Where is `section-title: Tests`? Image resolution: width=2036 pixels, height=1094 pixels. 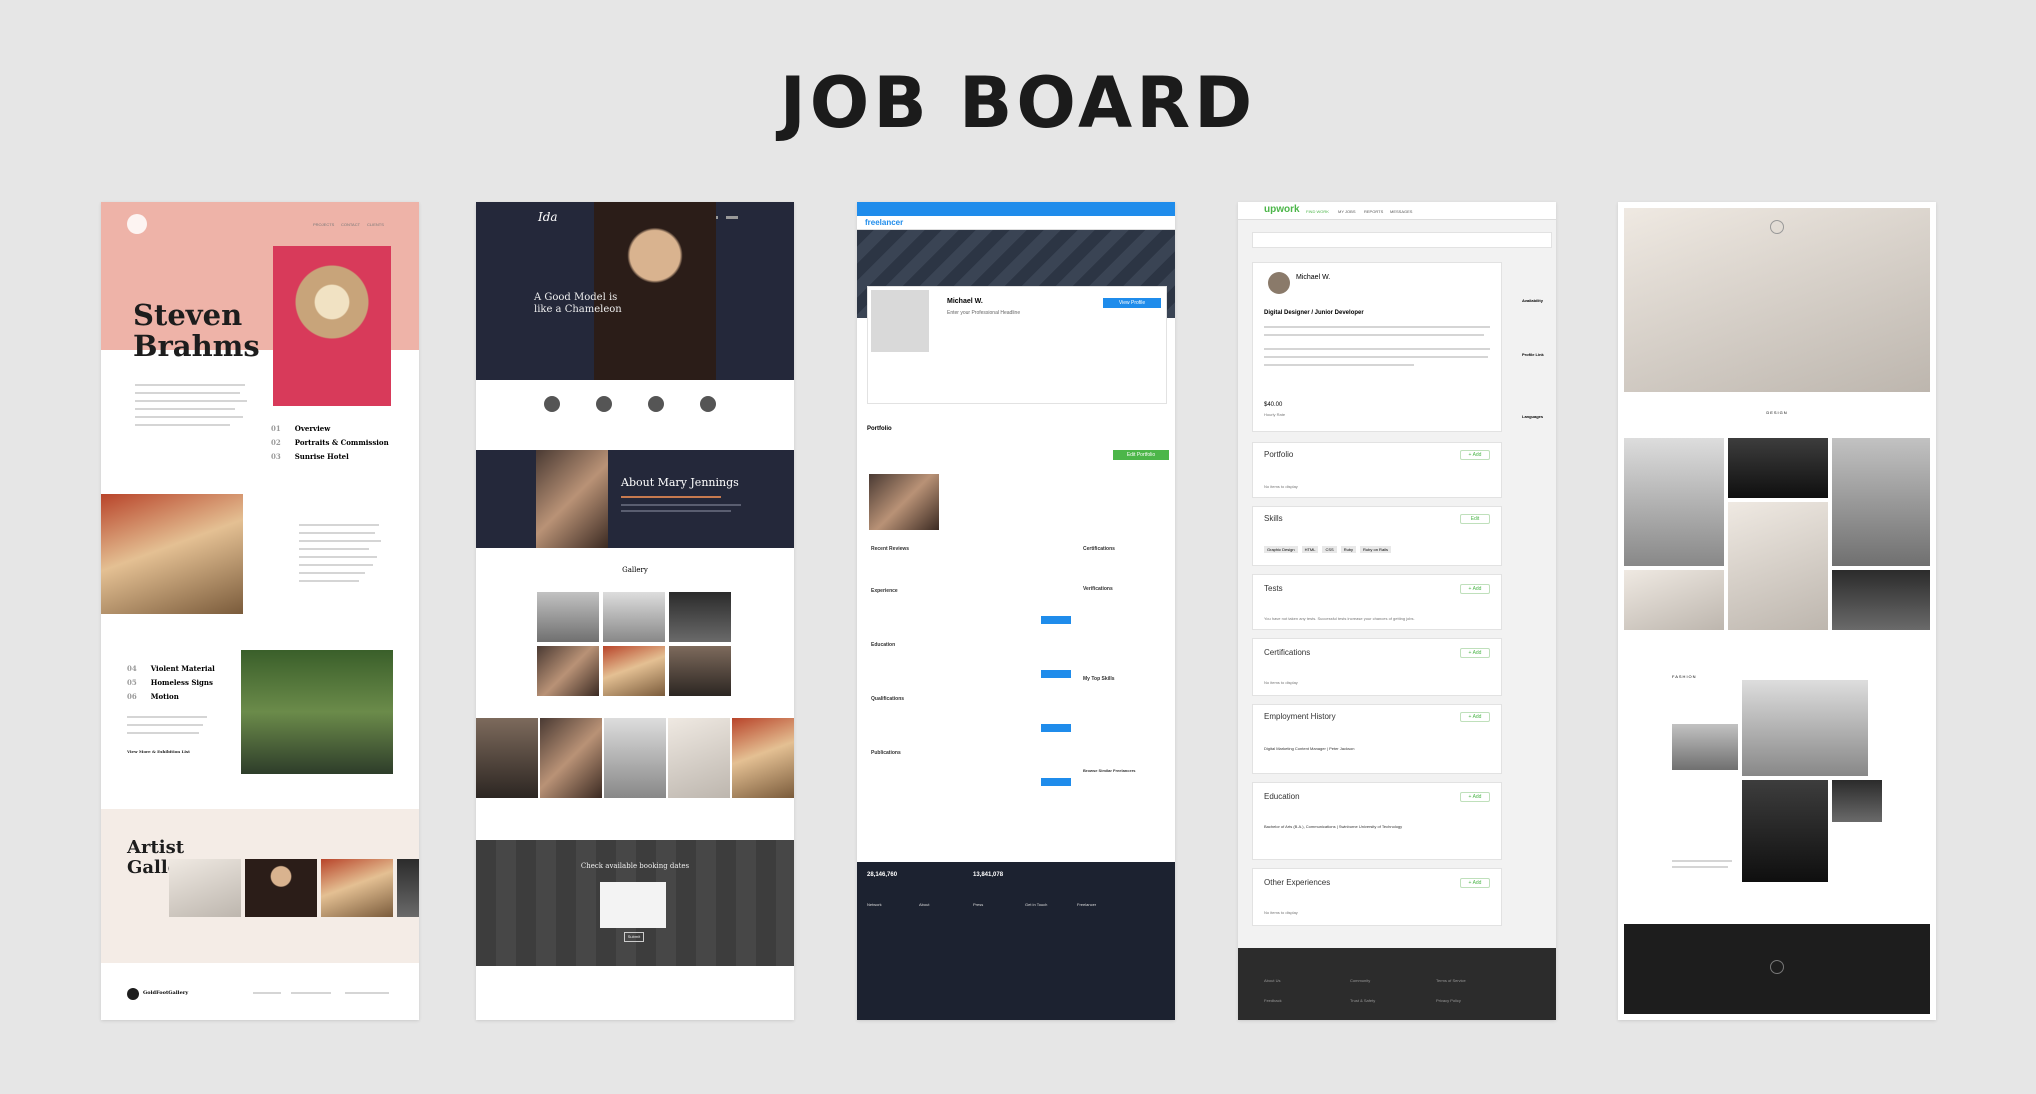
section-title: Tests is located at coordinates (1273, 588).